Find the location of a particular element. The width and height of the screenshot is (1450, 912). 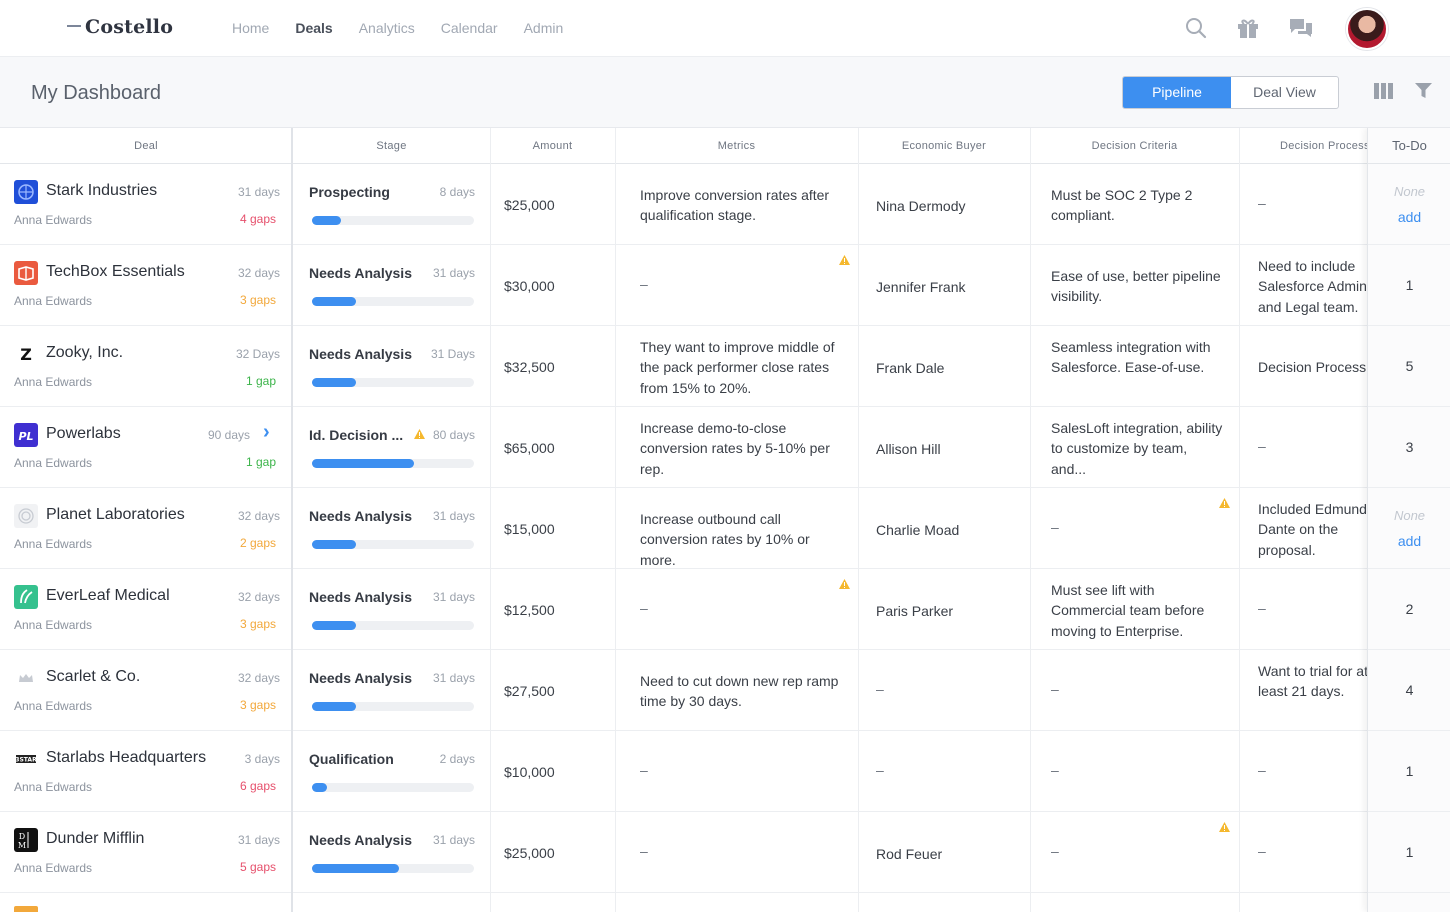

gaps-badge: 6 gaps is located at coordinates (258, 786).